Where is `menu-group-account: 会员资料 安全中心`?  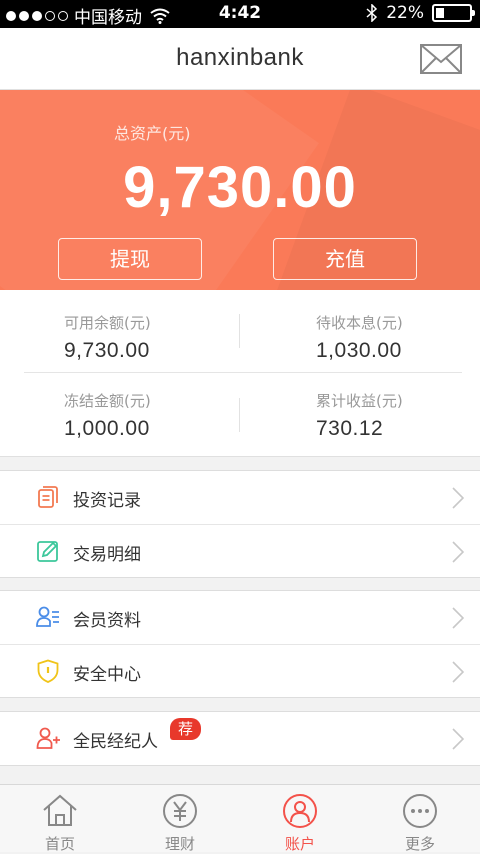 menu-group-account: 会员资料 安全中心 is located at coordinates (240, 644).